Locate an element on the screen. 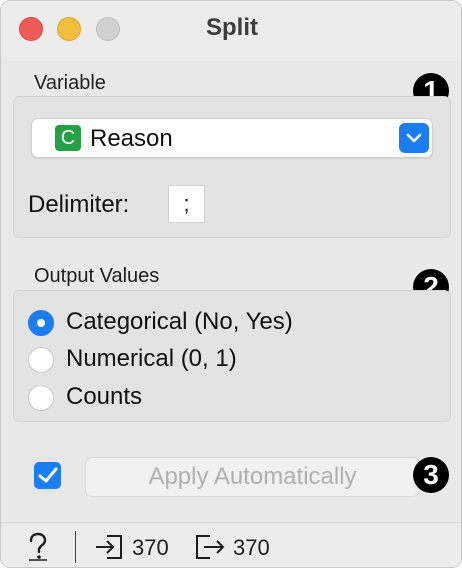 This screenshot has width=462, height=568. input-icon is located at coordinates (109, 550).